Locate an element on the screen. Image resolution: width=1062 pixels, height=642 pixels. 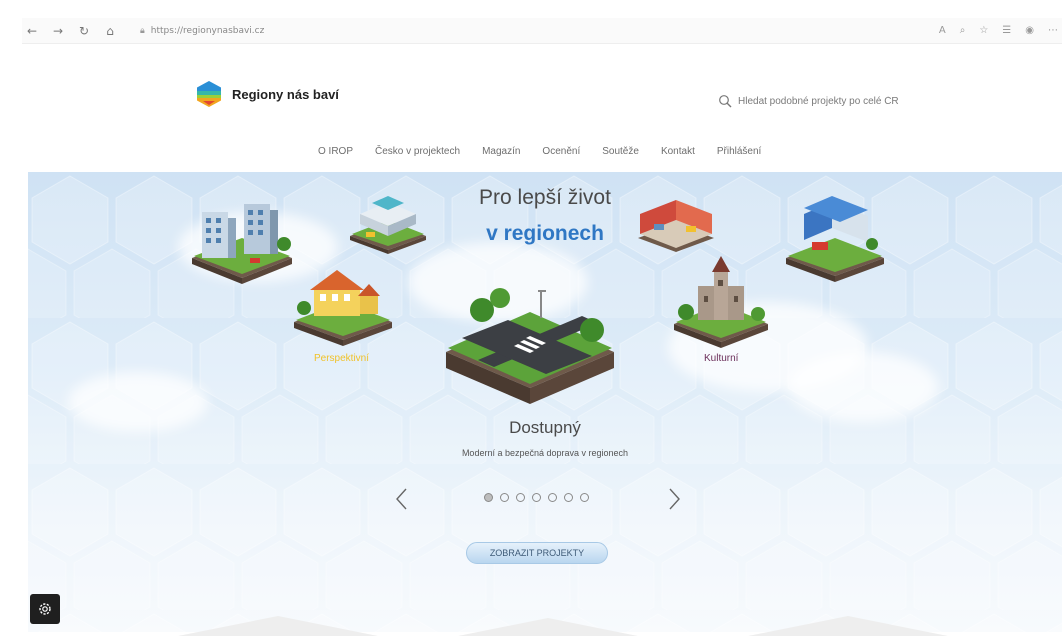
tile-social is located at coordinates (676, 224).